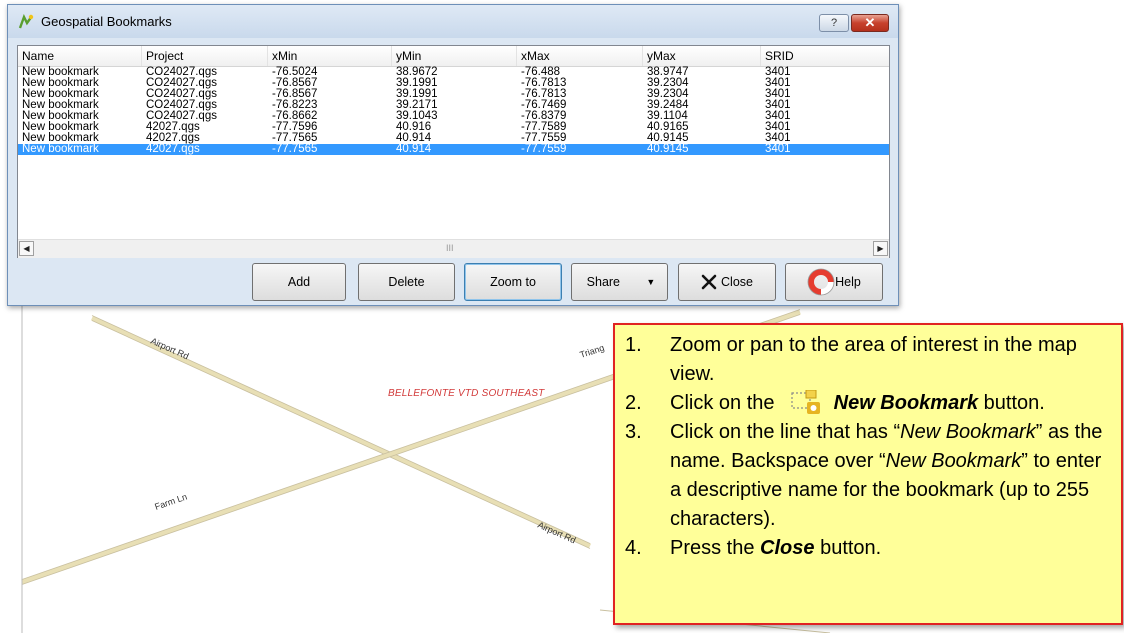 The width and height of the screenshot is (1124, 633). I want to click on add-button-label: Add, so click(299, 282).